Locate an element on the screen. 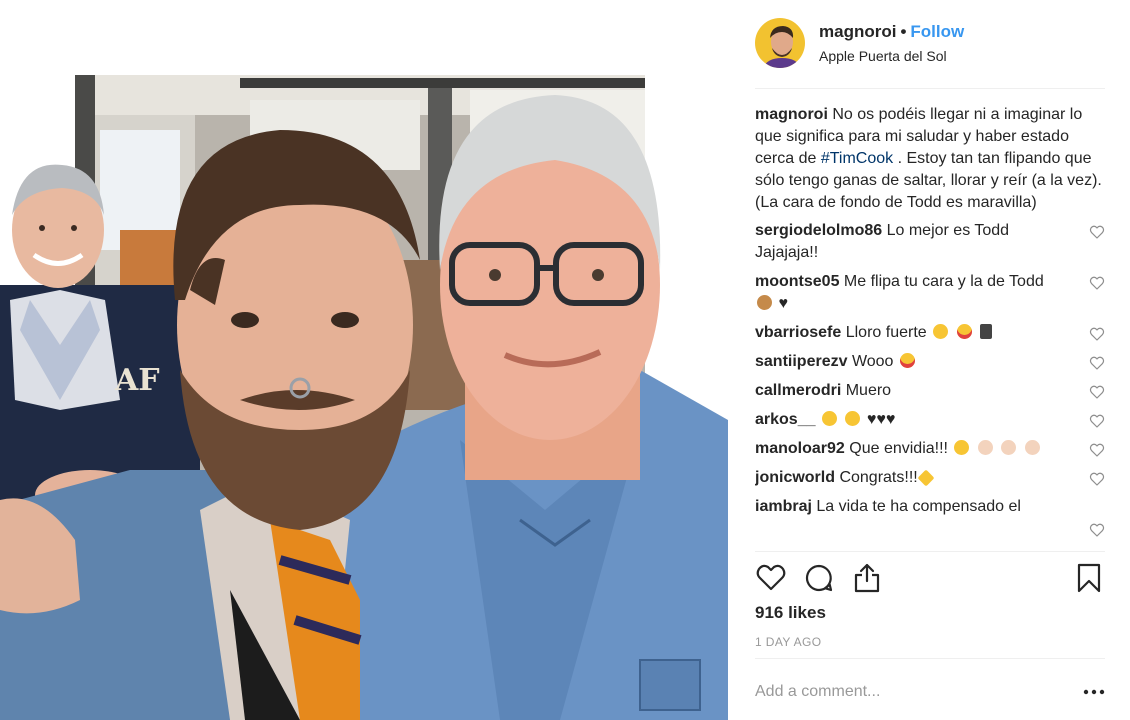  header-title-line: magnoroi • Follow is located at coordinates (891, 32).